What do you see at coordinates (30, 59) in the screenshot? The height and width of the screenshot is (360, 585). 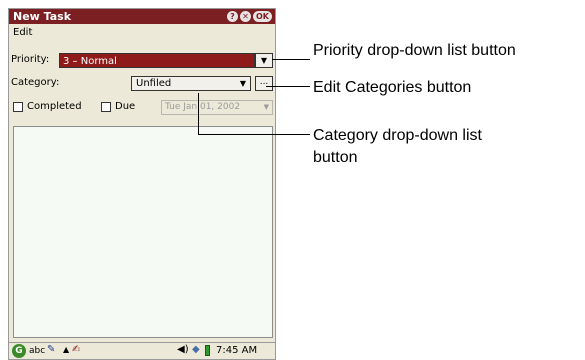 I see `priority-label: Priority:` at bounding box center [30, 59].